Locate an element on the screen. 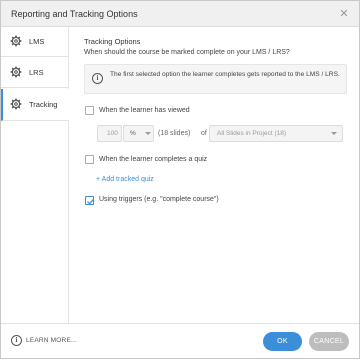 The width and height of the screenshot is (360, 359). cancel-button: CANCEL is located at coordinates (329, 341).